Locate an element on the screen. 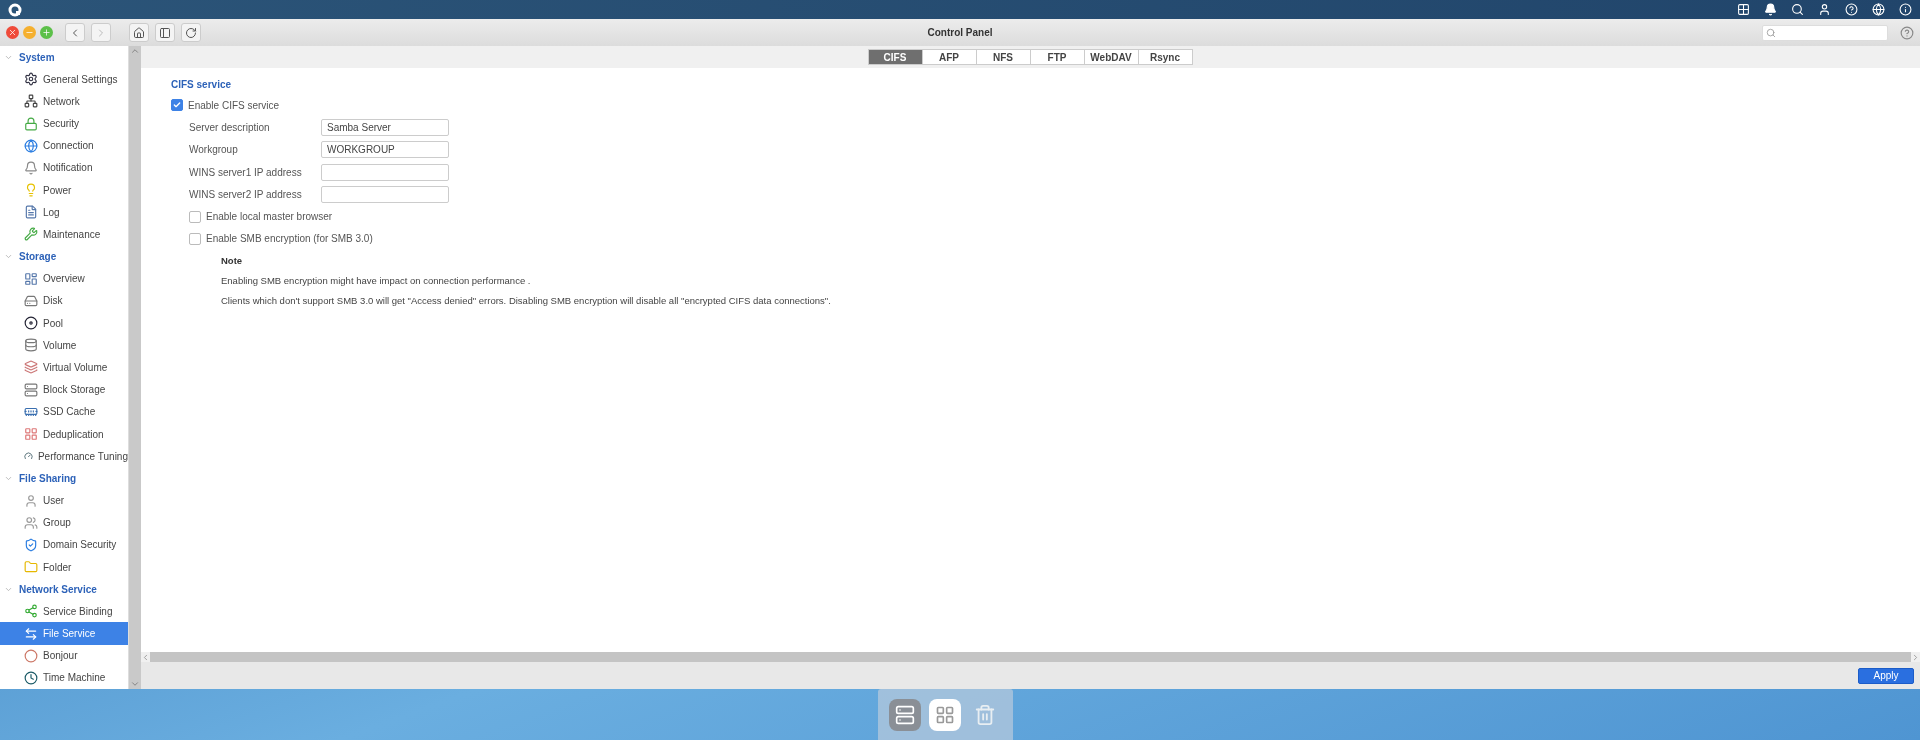 The image size is (1920, 740). tab: NFS is located at coordinates (1003, 57).